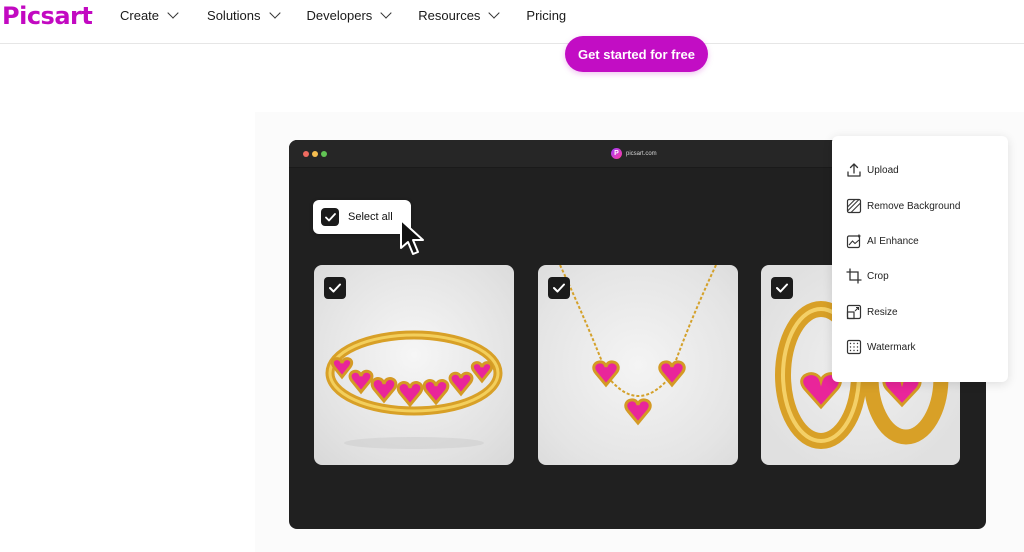 This screenshot has height=552, width=1024. Describe the element at coordinates (234, 15) in the screenshot. I see `nav-solutions-label: Solutions` at that location.